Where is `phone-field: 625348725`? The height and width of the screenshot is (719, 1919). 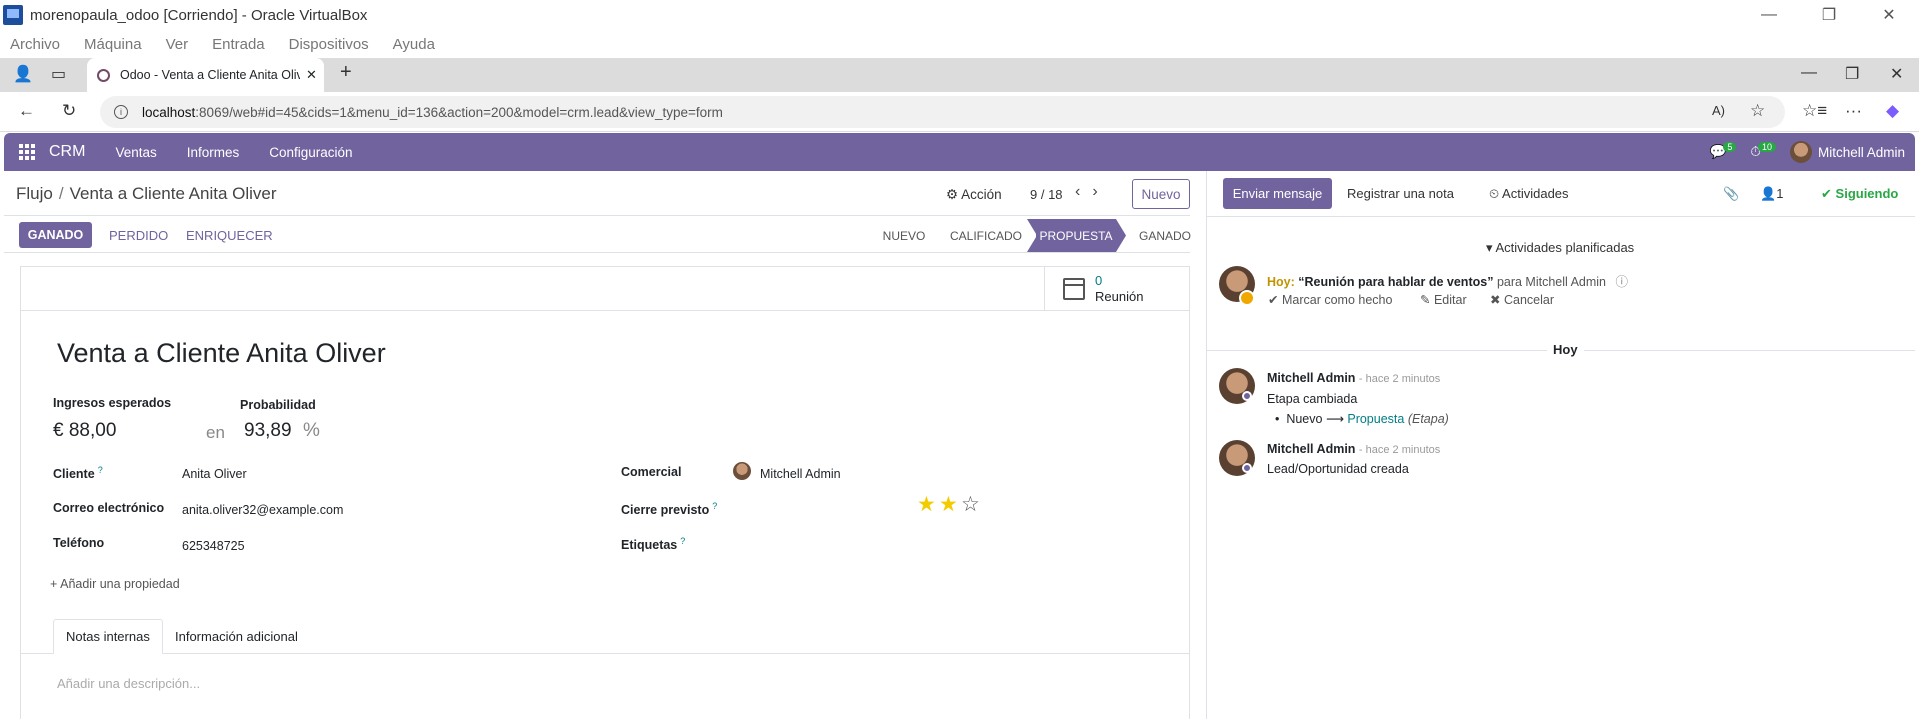 phone-field: 625348725 is located at coordinates (213, 546).